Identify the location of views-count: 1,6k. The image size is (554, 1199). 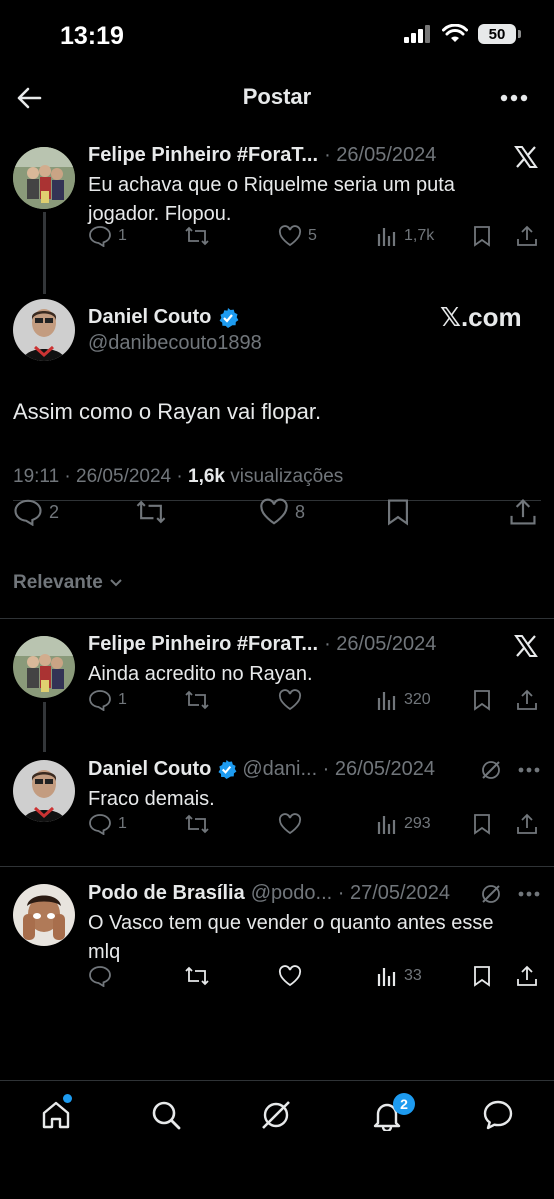
(206, 476).